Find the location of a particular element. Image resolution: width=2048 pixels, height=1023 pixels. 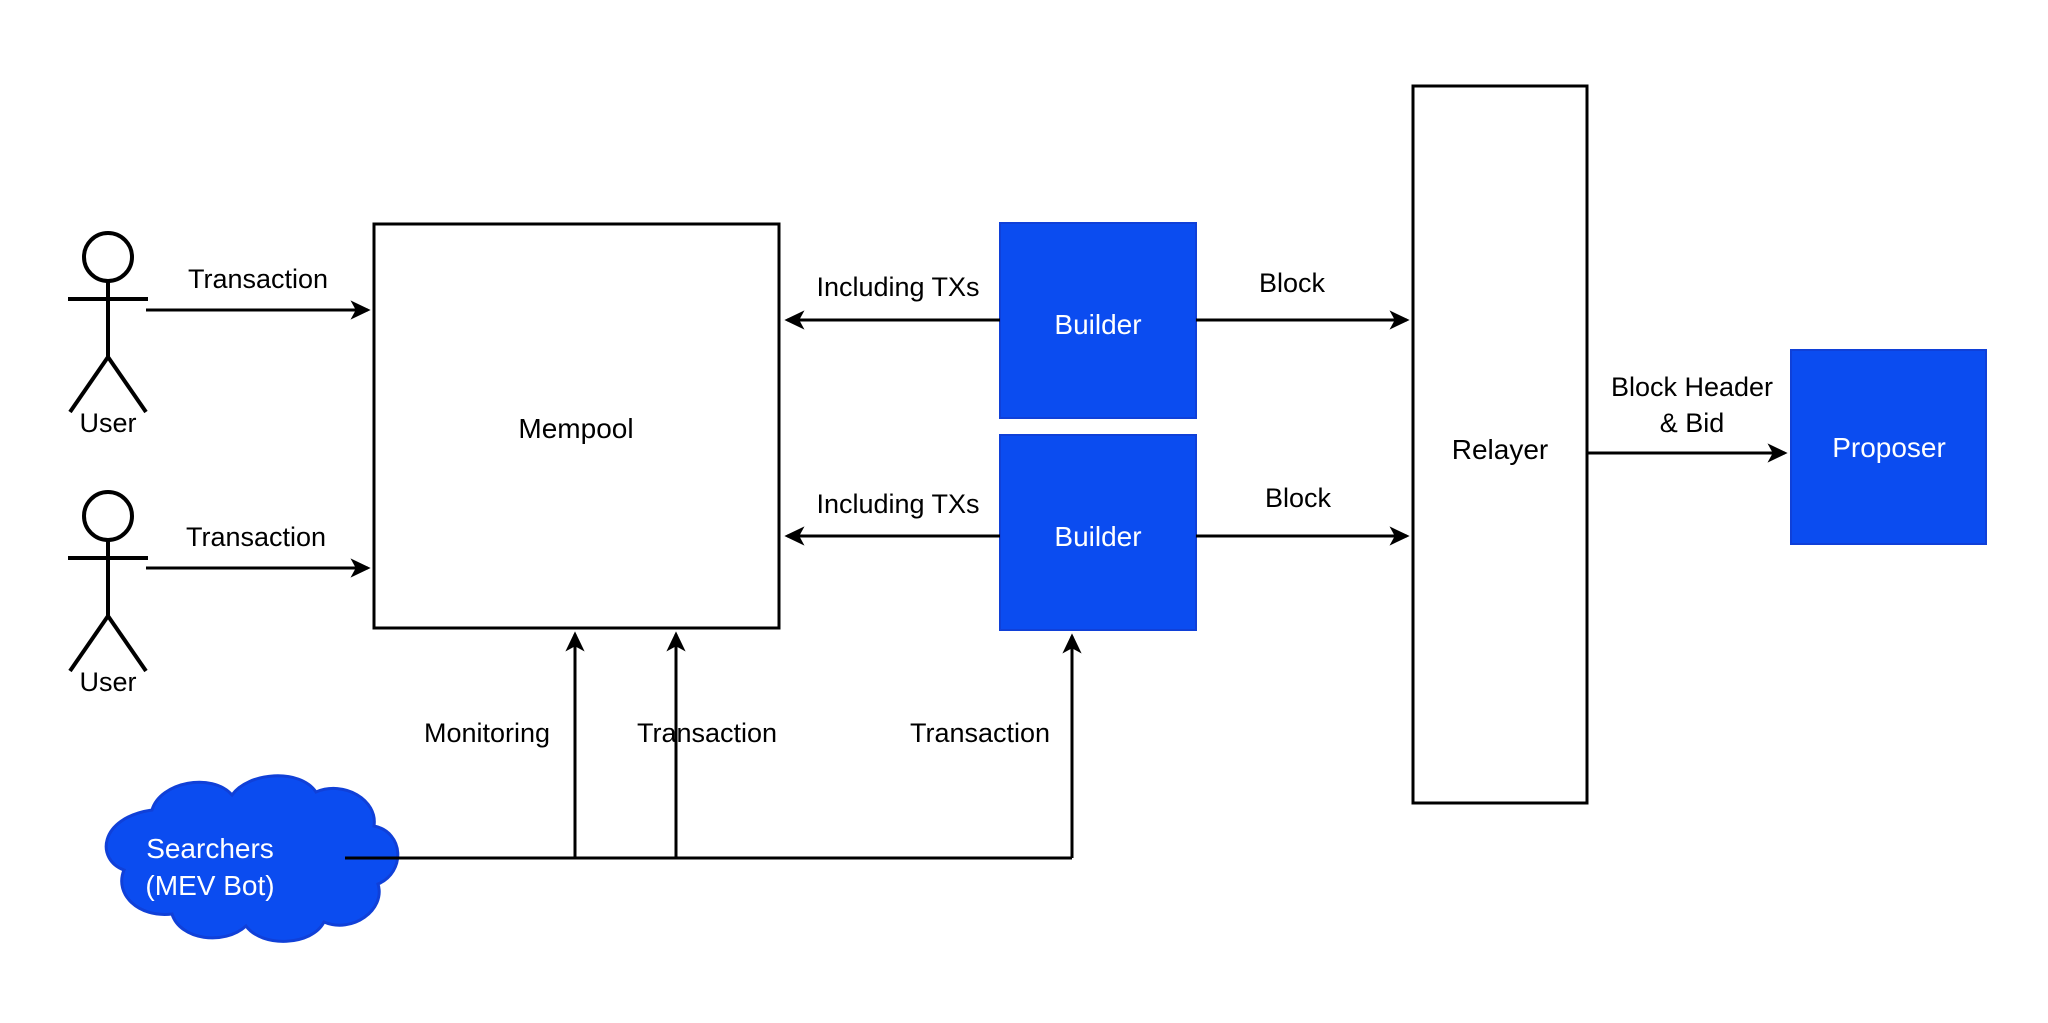

edge-searchers-transaction-mempool: Transaction is located at coordinates (707, 744).